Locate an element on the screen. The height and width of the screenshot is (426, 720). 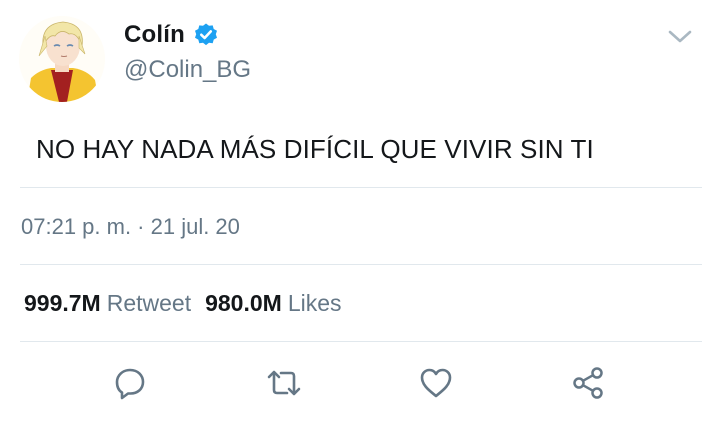
share-button is located at coordinates (588, 385).